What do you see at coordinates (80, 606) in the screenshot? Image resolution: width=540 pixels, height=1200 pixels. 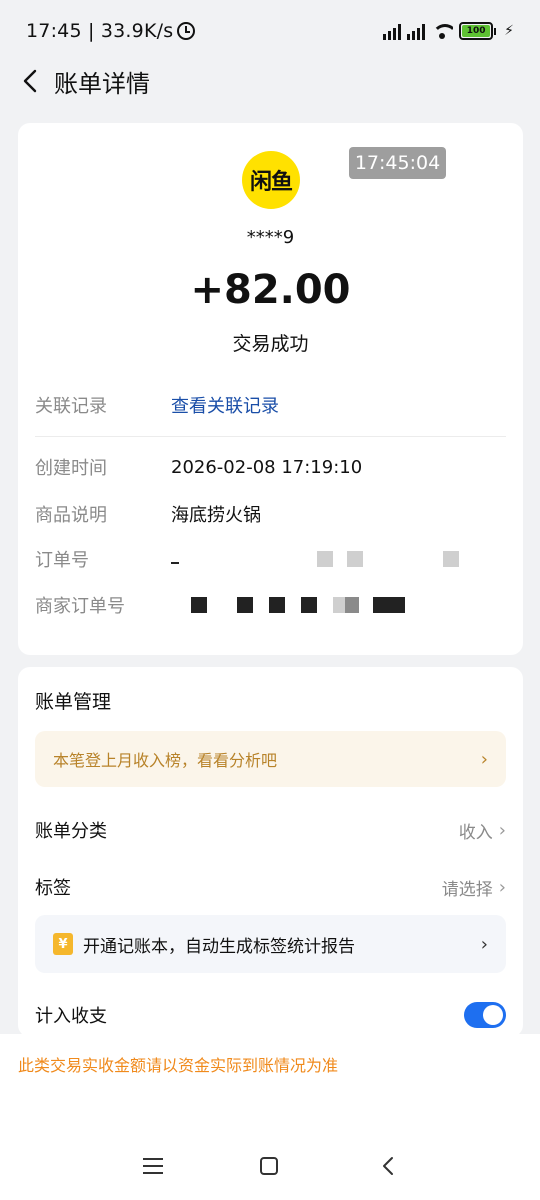 I see `merchant-order-label: 商家订单号` at bounding box center [80, 606].